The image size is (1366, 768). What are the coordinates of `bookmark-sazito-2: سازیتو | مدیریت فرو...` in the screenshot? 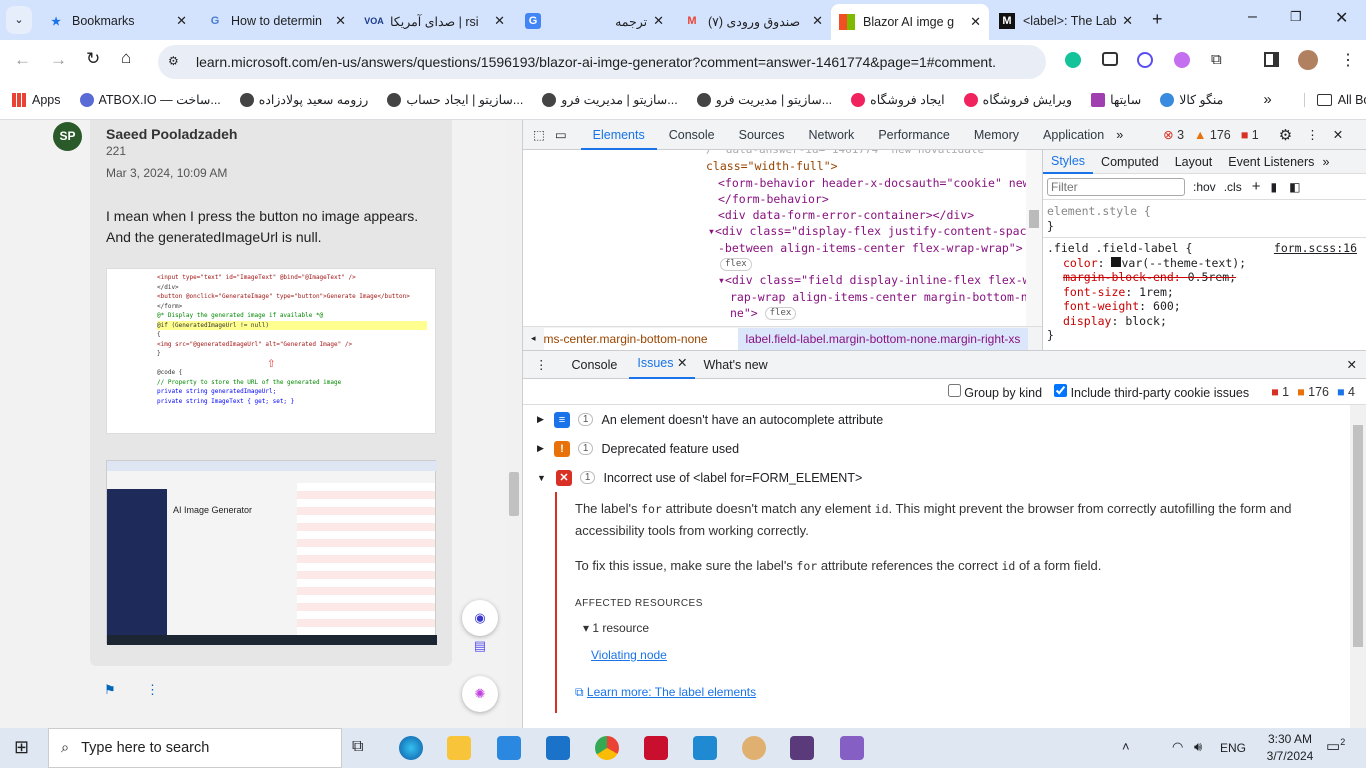 It's located at (607, 99).